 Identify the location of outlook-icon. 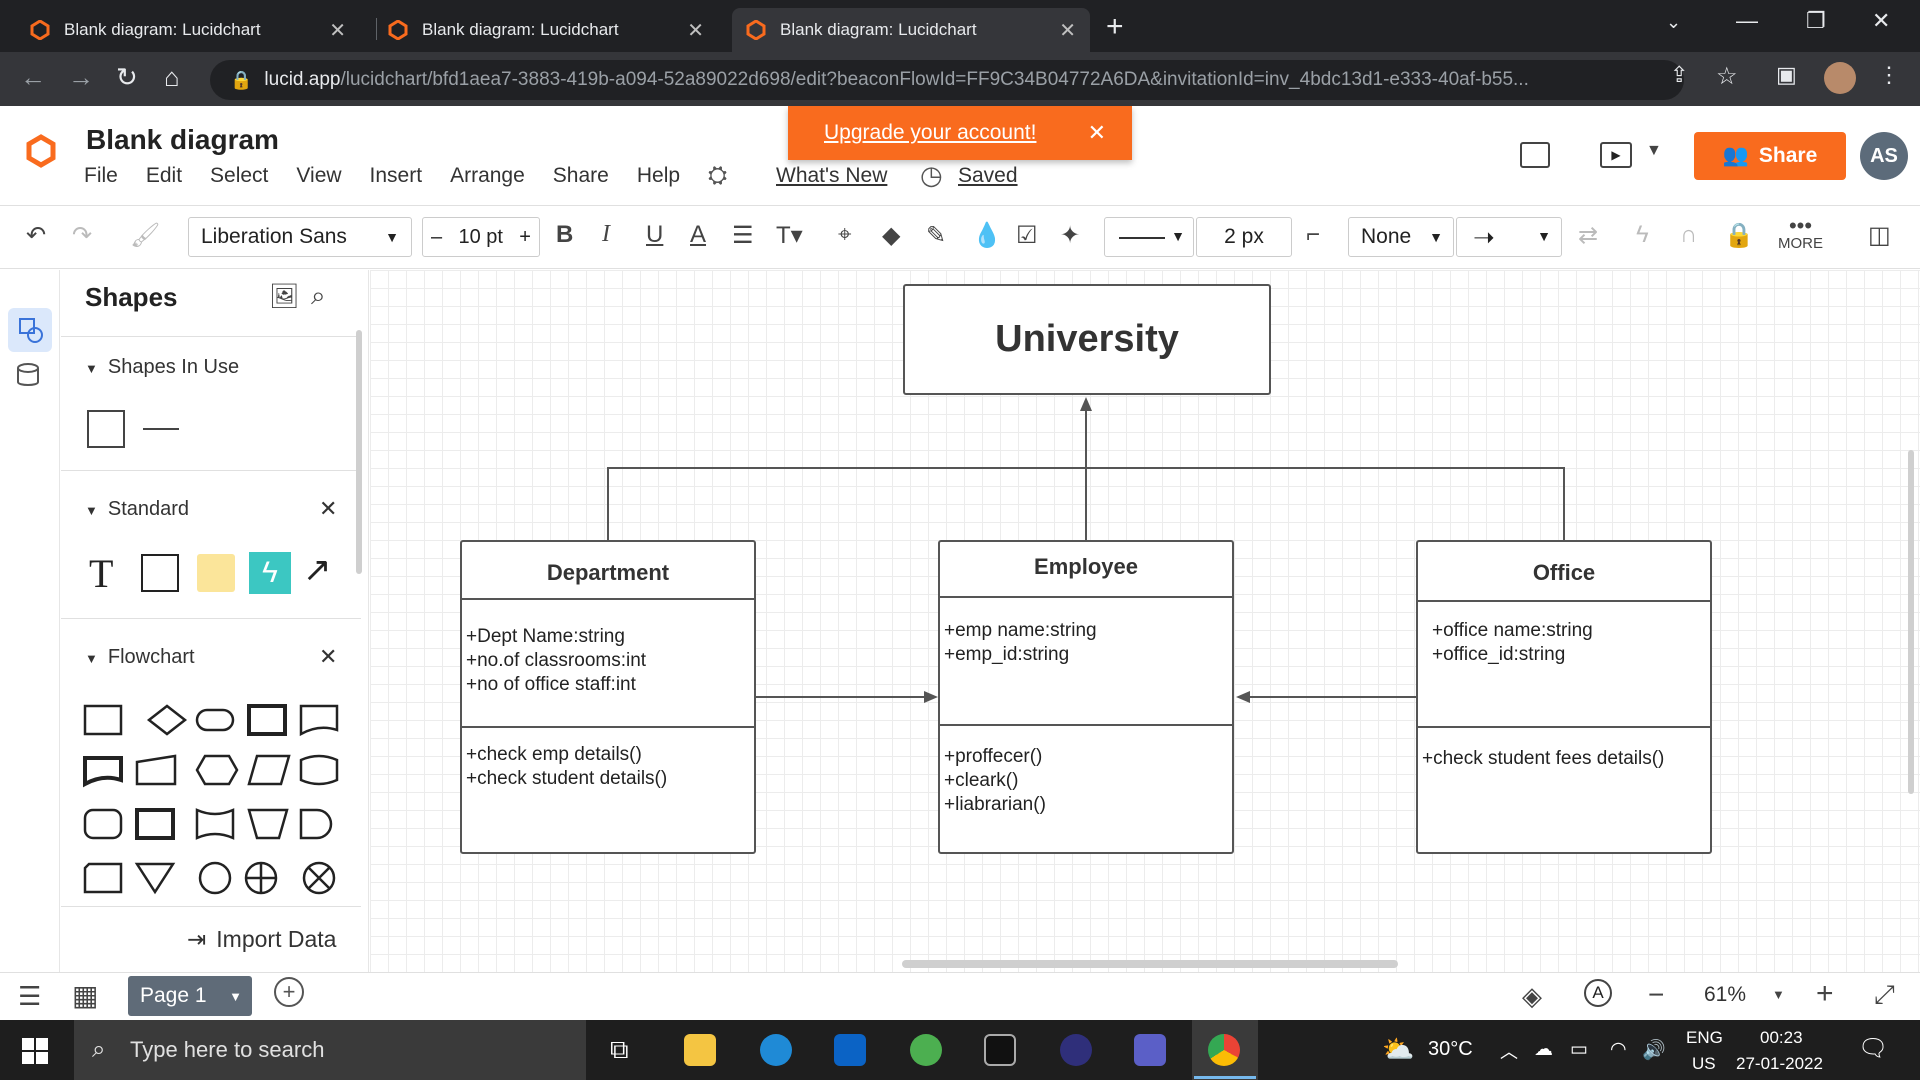
(850, 1050).